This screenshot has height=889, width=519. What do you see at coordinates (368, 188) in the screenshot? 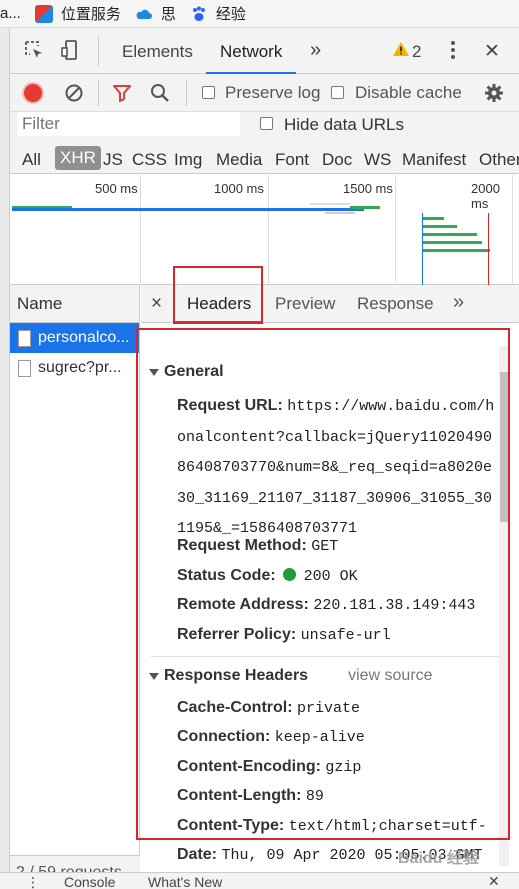
I see `timeline-tick: 1500 ms` at bounding box center [368, 188].